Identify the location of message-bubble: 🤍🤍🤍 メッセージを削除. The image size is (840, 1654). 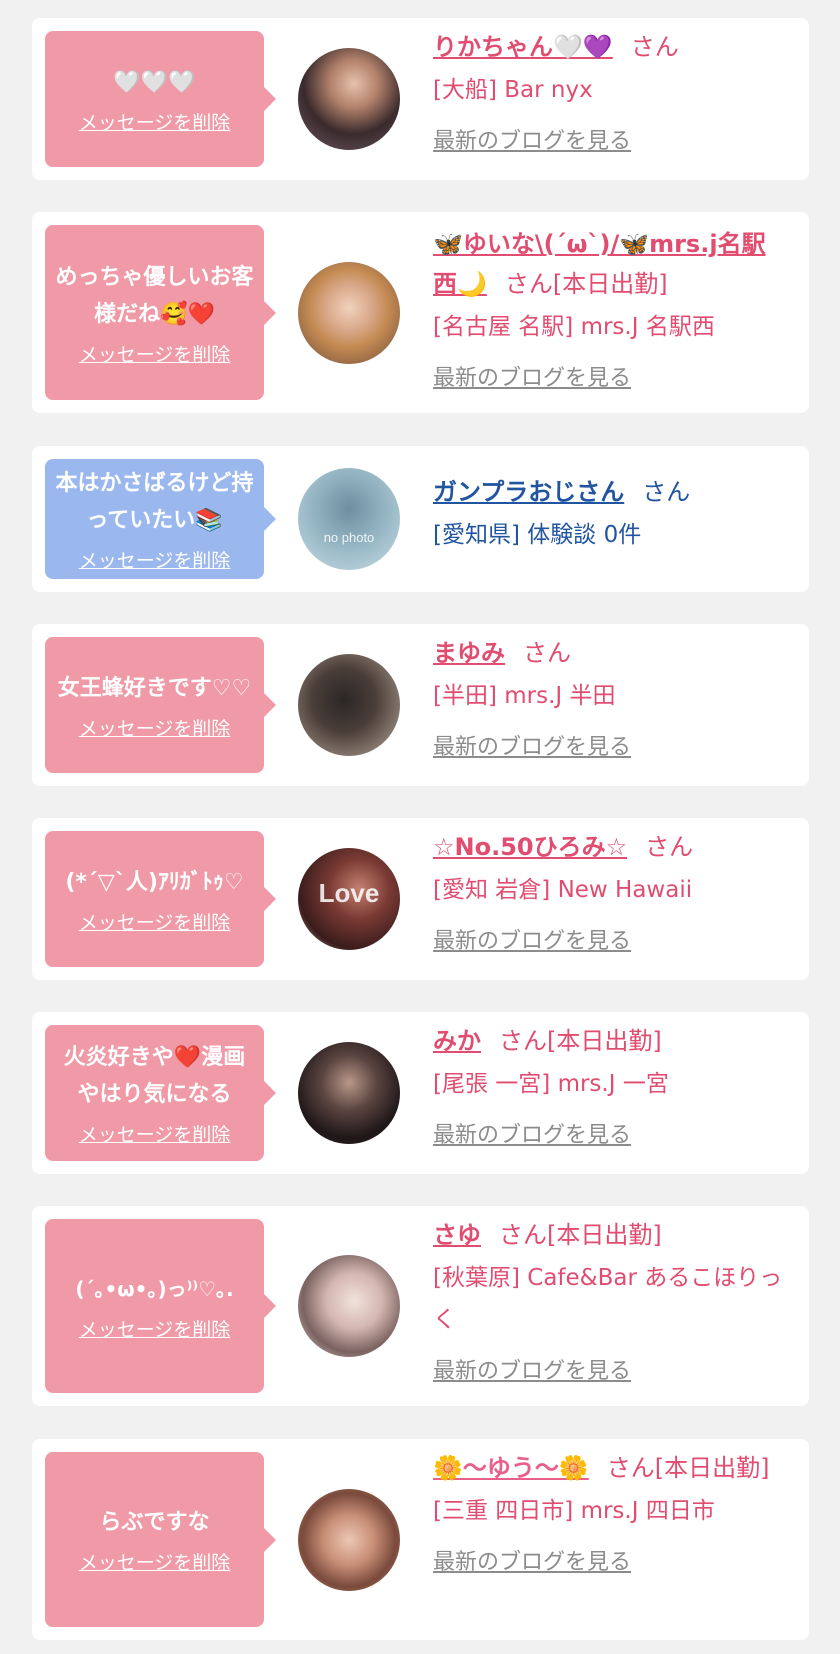
(160, 99).